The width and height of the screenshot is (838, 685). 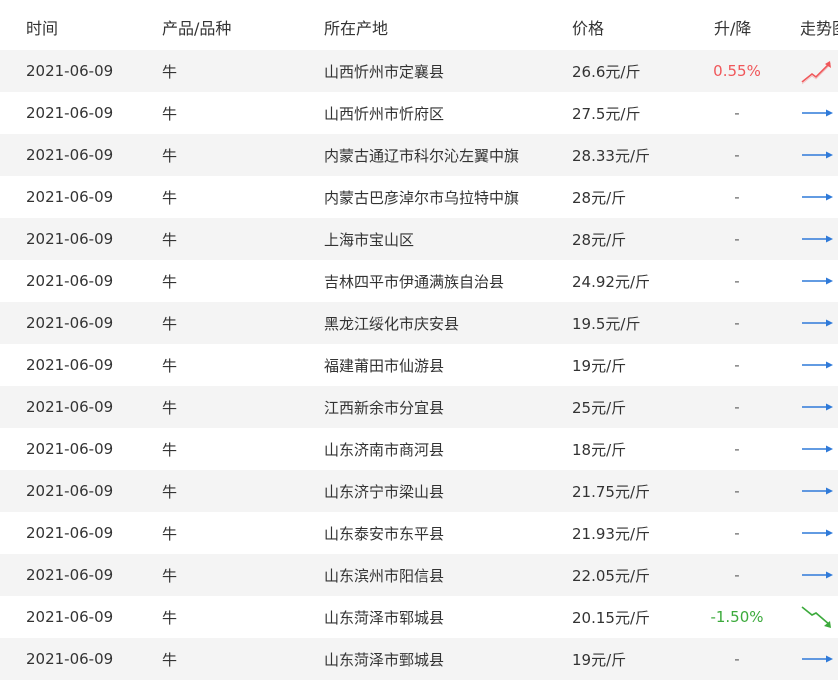 I want to click on table-row: 2021-06-09 牛 山东泰安市东平县 21.93元/斤 -, so click(x=419, y=533).